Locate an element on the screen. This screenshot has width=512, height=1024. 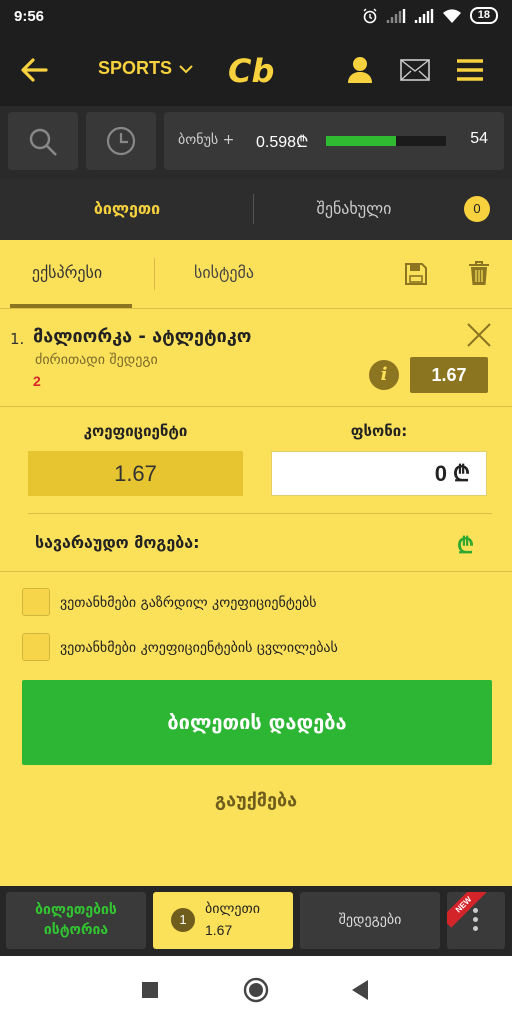
bet-market: ძირითადი შედეგი is located at coordinates (96, 360).